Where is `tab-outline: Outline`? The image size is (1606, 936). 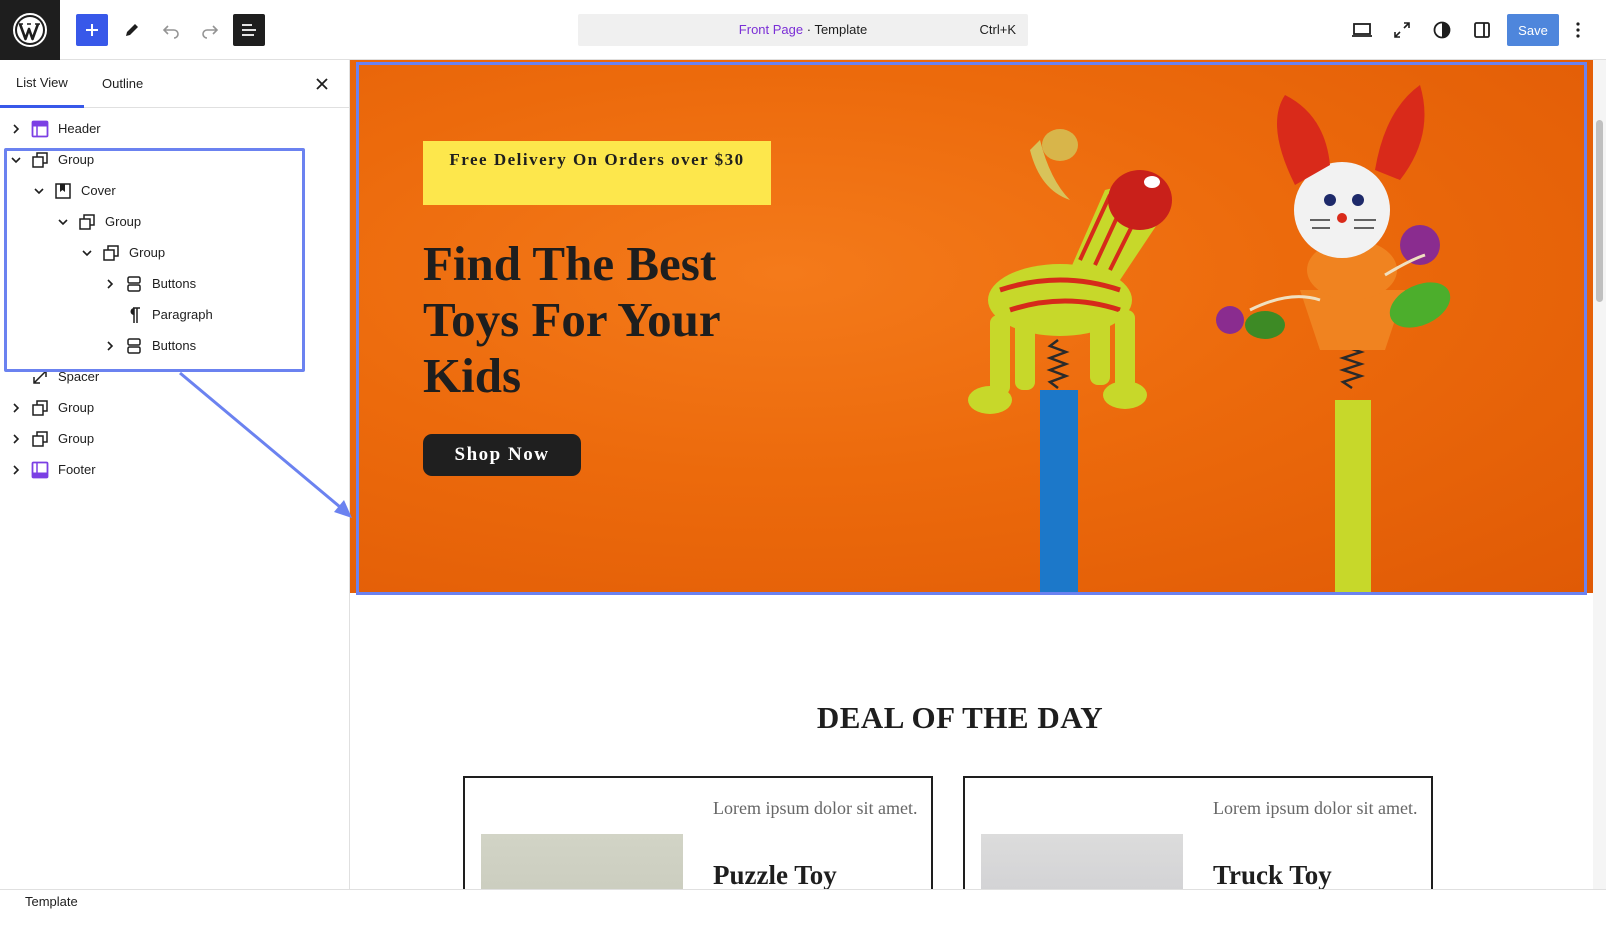
tab-outline: Outline is located at coordinates (122, 84).